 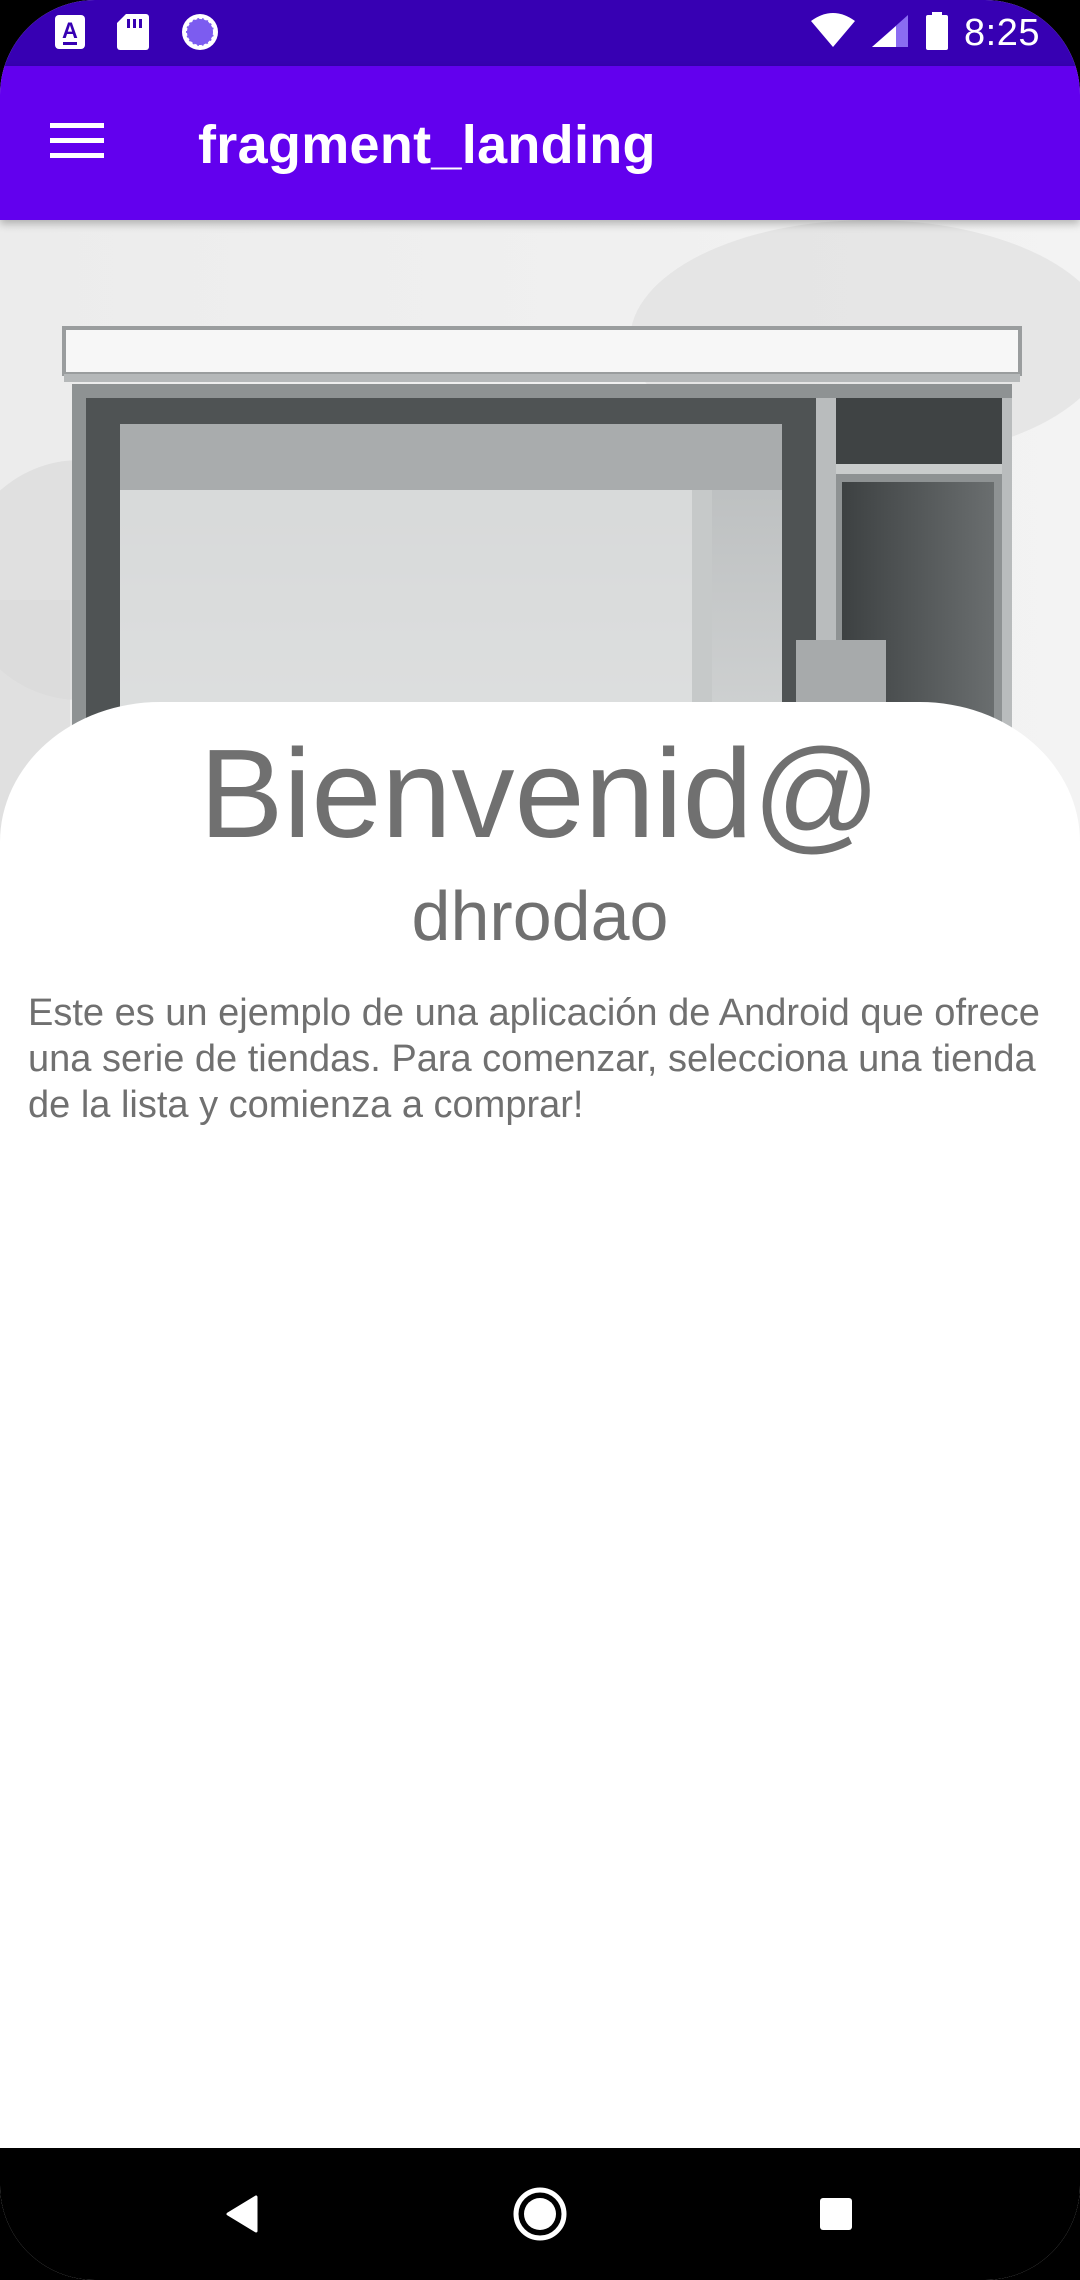 What do you see at coordinates (890, 33) in the screenshot?
I see `signal-icon` at bounding box center [890, 33].